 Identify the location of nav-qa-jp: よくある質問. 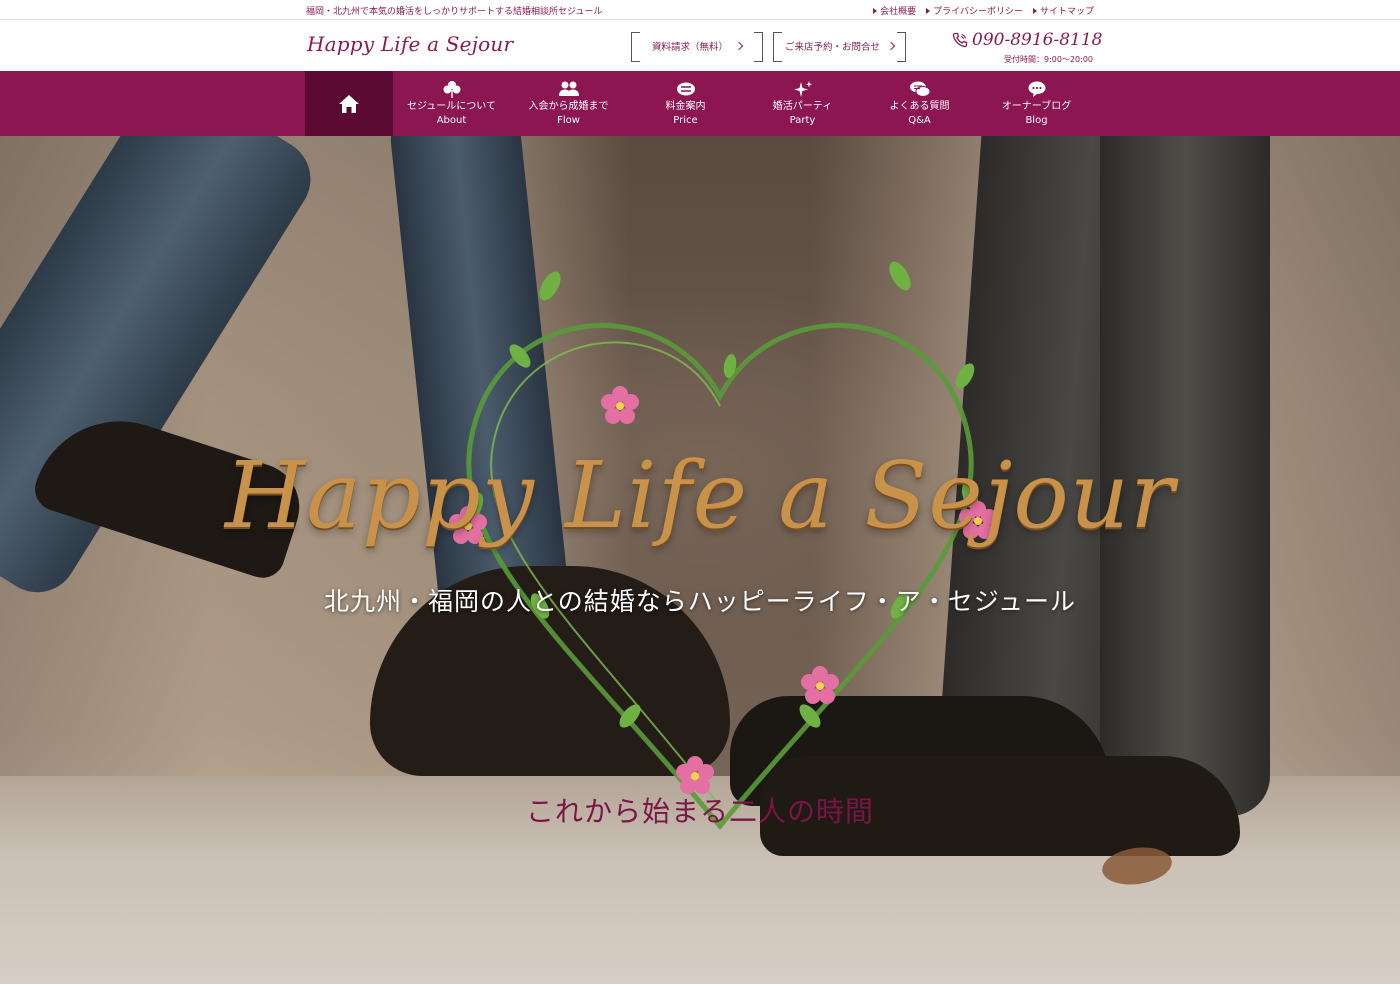
(919, 106).